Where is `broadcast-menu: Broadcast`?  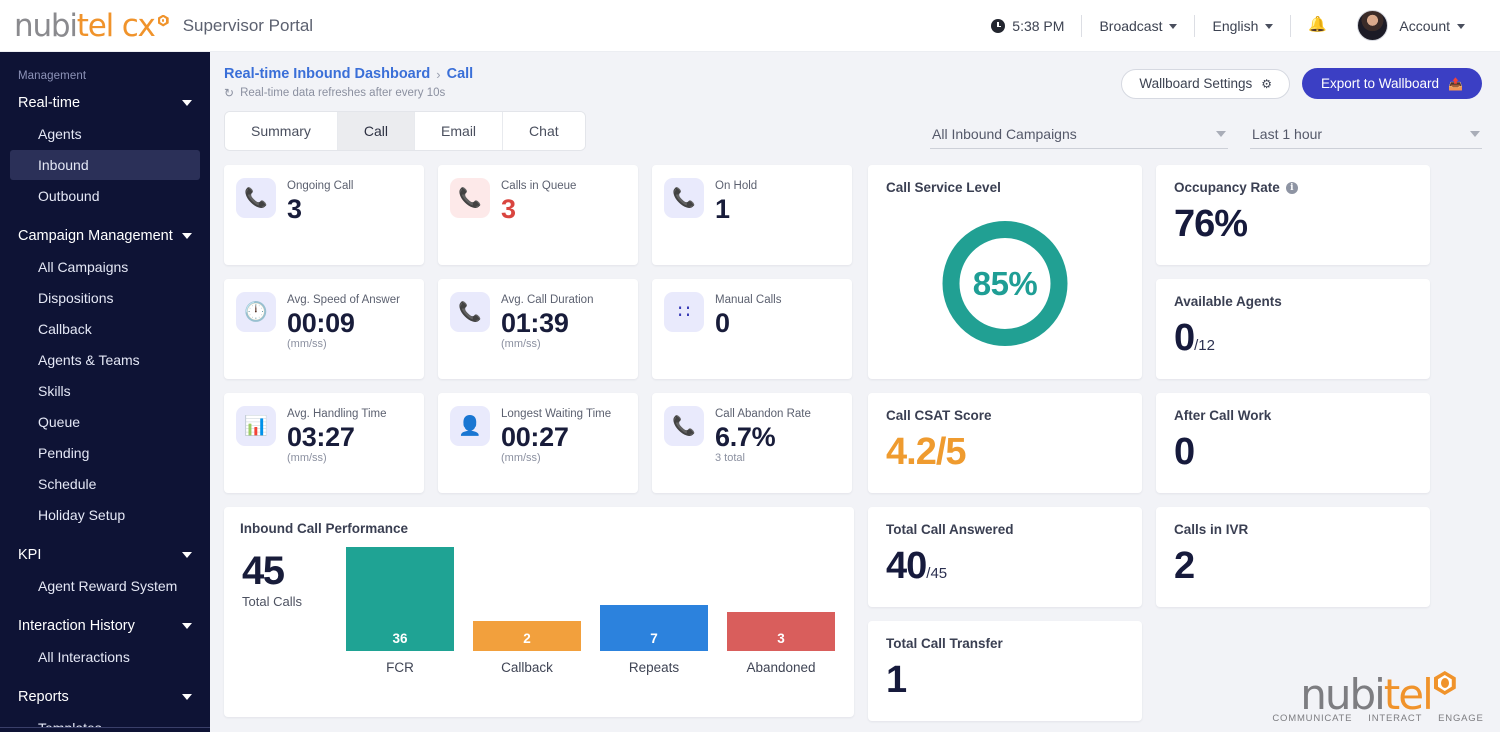 broadcast-menu: Broadcast is located at coordinates (1138, 26).